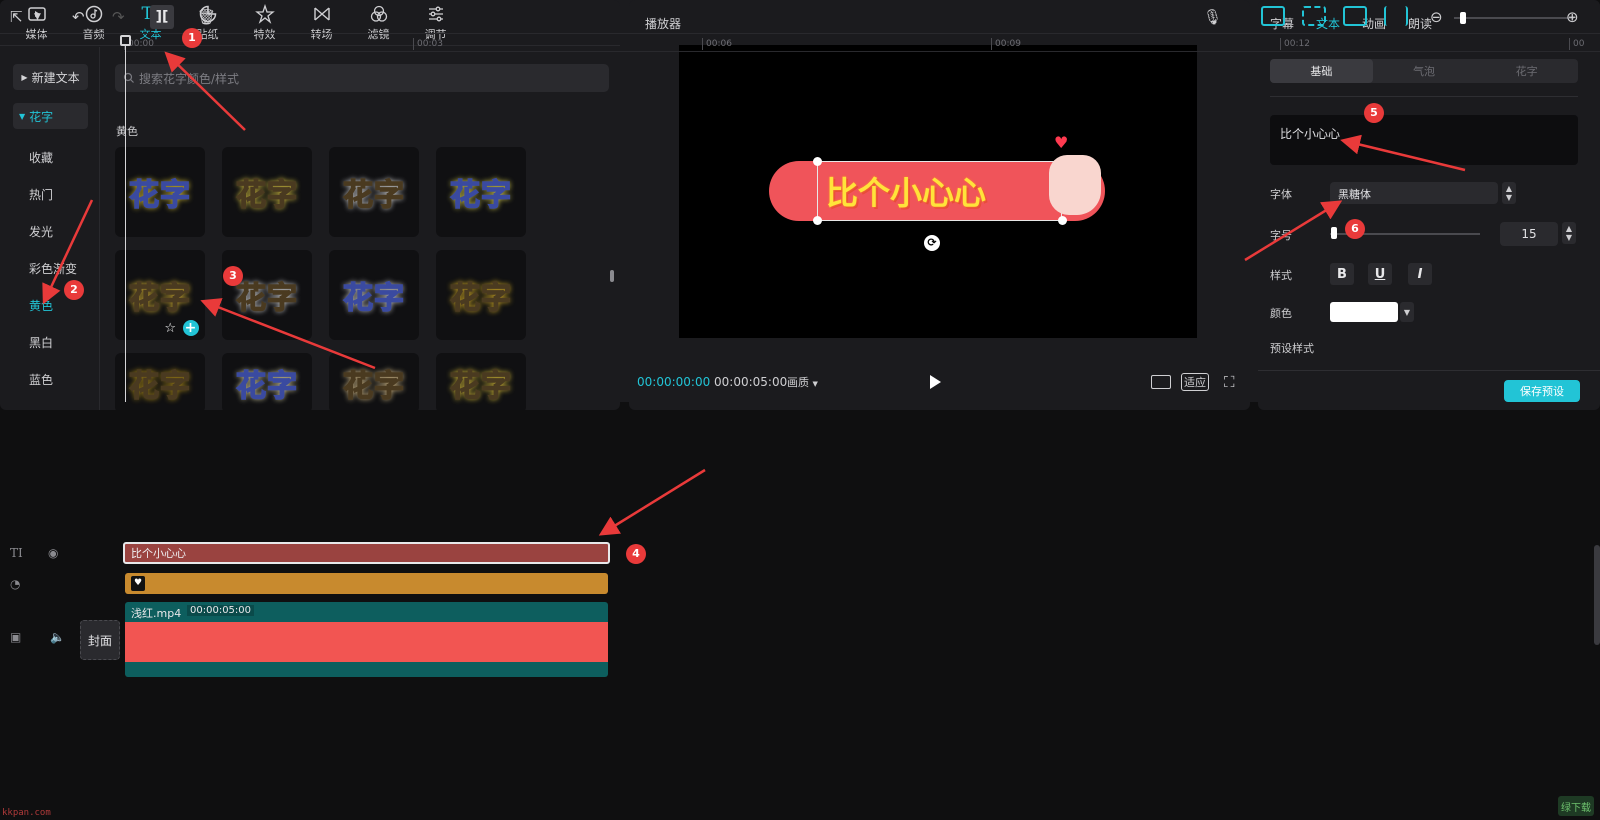  Describe the element at coordinates (751, 382) in the screenshot. I see `total-time: 00:00:05:00` at that location.